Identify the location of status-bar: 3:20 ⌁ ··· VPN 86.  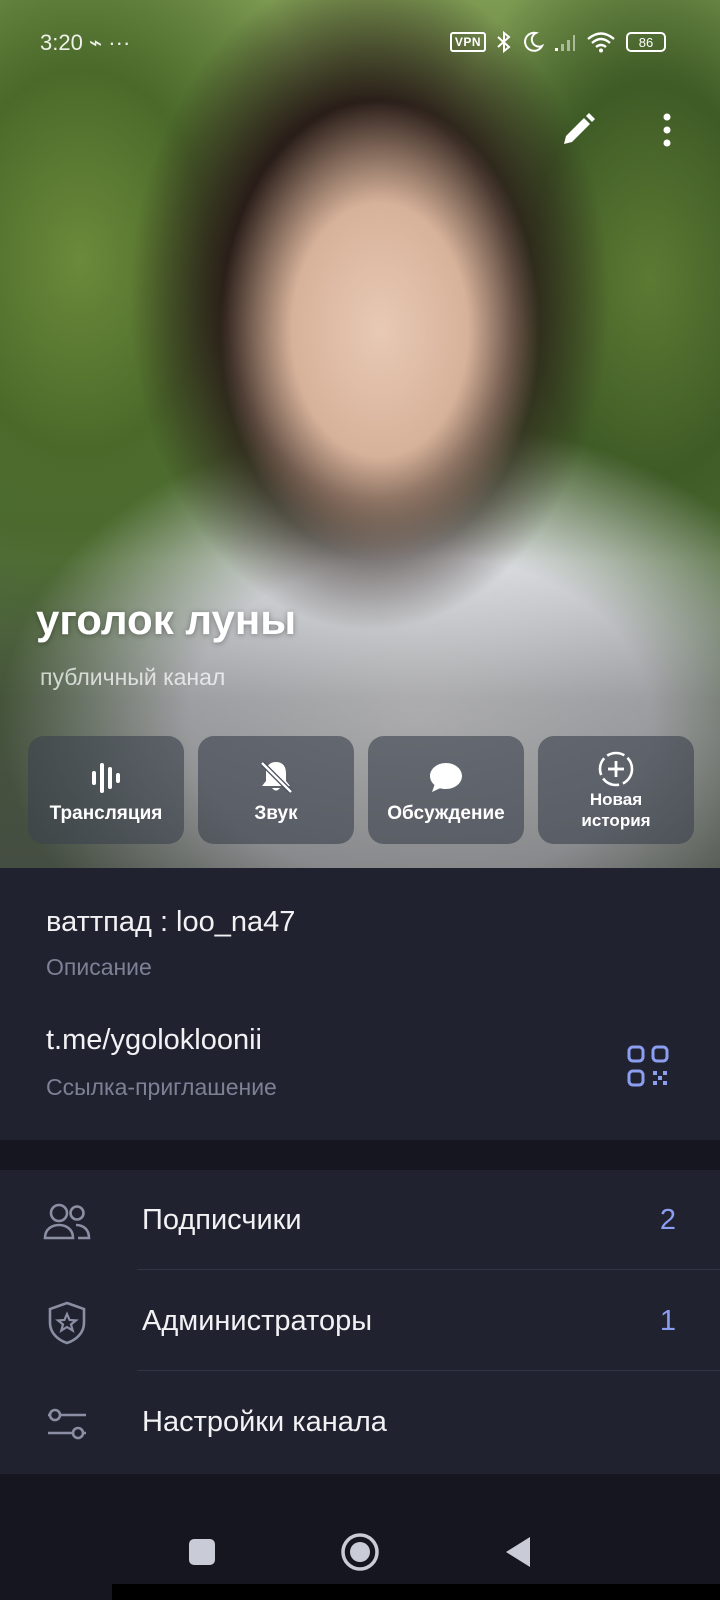
(360, 45).